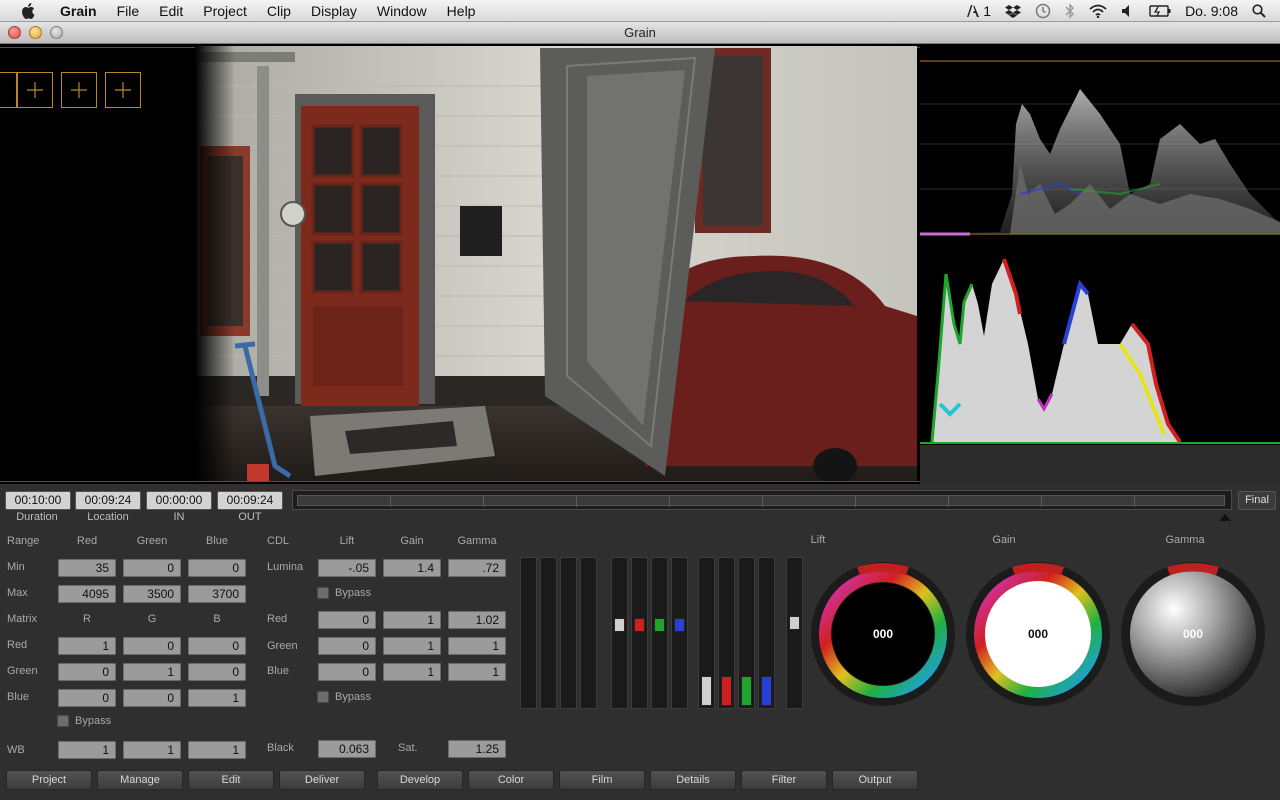  What do you see at coordinates (412, 672) in the screenshot?
I see `cdl-blue-gain-field: 1` at bounding box center [412, 672].